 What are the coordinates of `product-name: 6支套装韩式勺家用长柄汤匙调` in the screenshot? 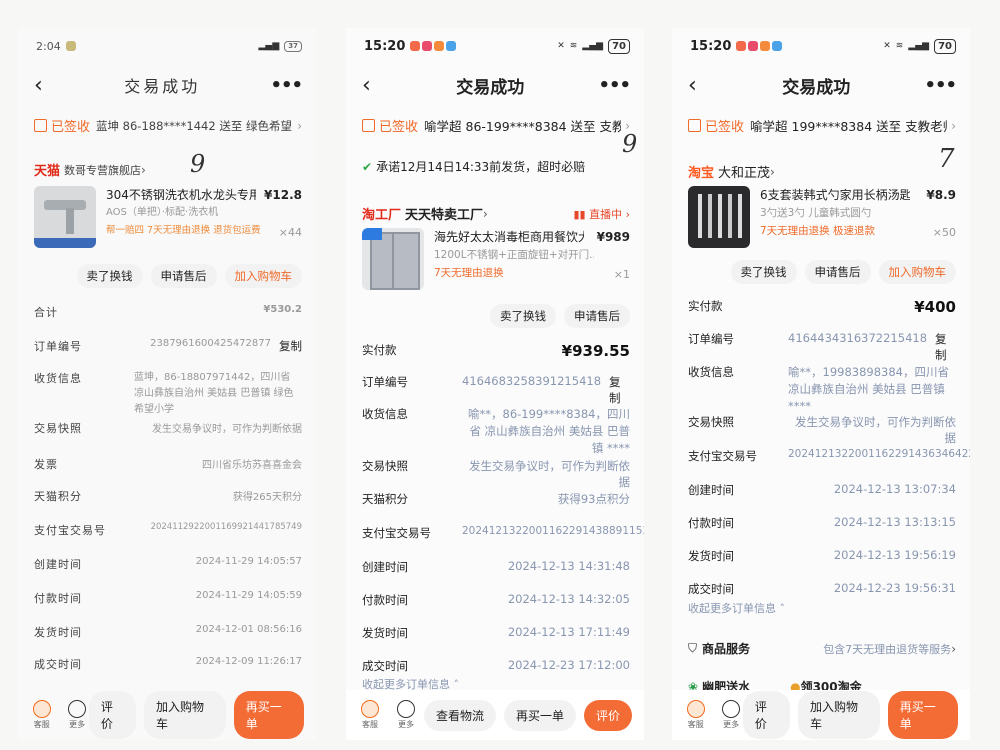 It's located at (835, 195).